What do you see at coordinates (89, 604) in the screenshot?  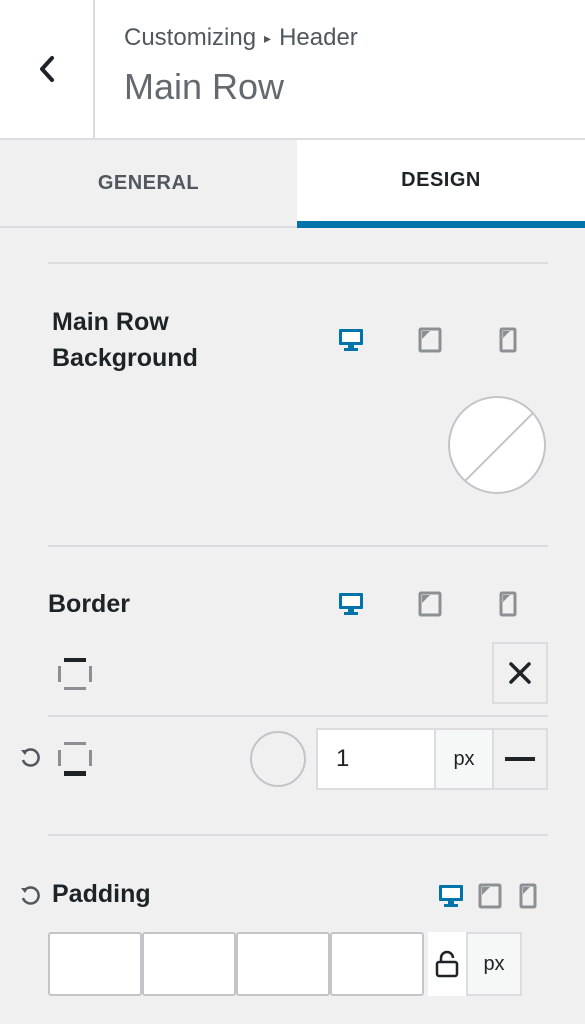 I see `border-label: Border` at bounding box center [89, 604].